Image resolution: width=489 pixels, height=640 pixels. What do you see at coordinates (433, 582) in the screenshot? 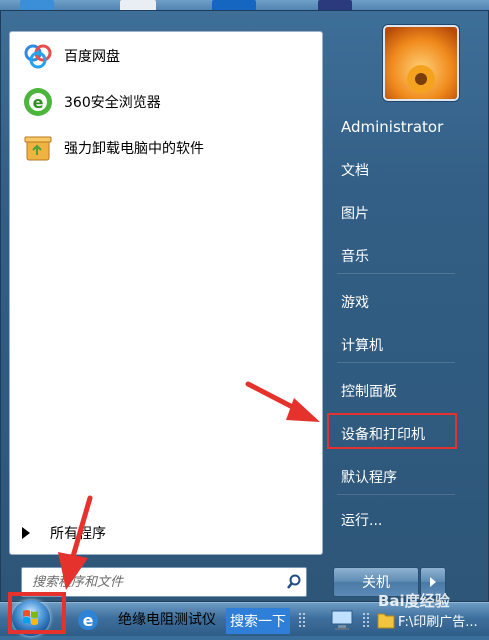
I see `chevron-right-icon` at bounding box center [433, 582].